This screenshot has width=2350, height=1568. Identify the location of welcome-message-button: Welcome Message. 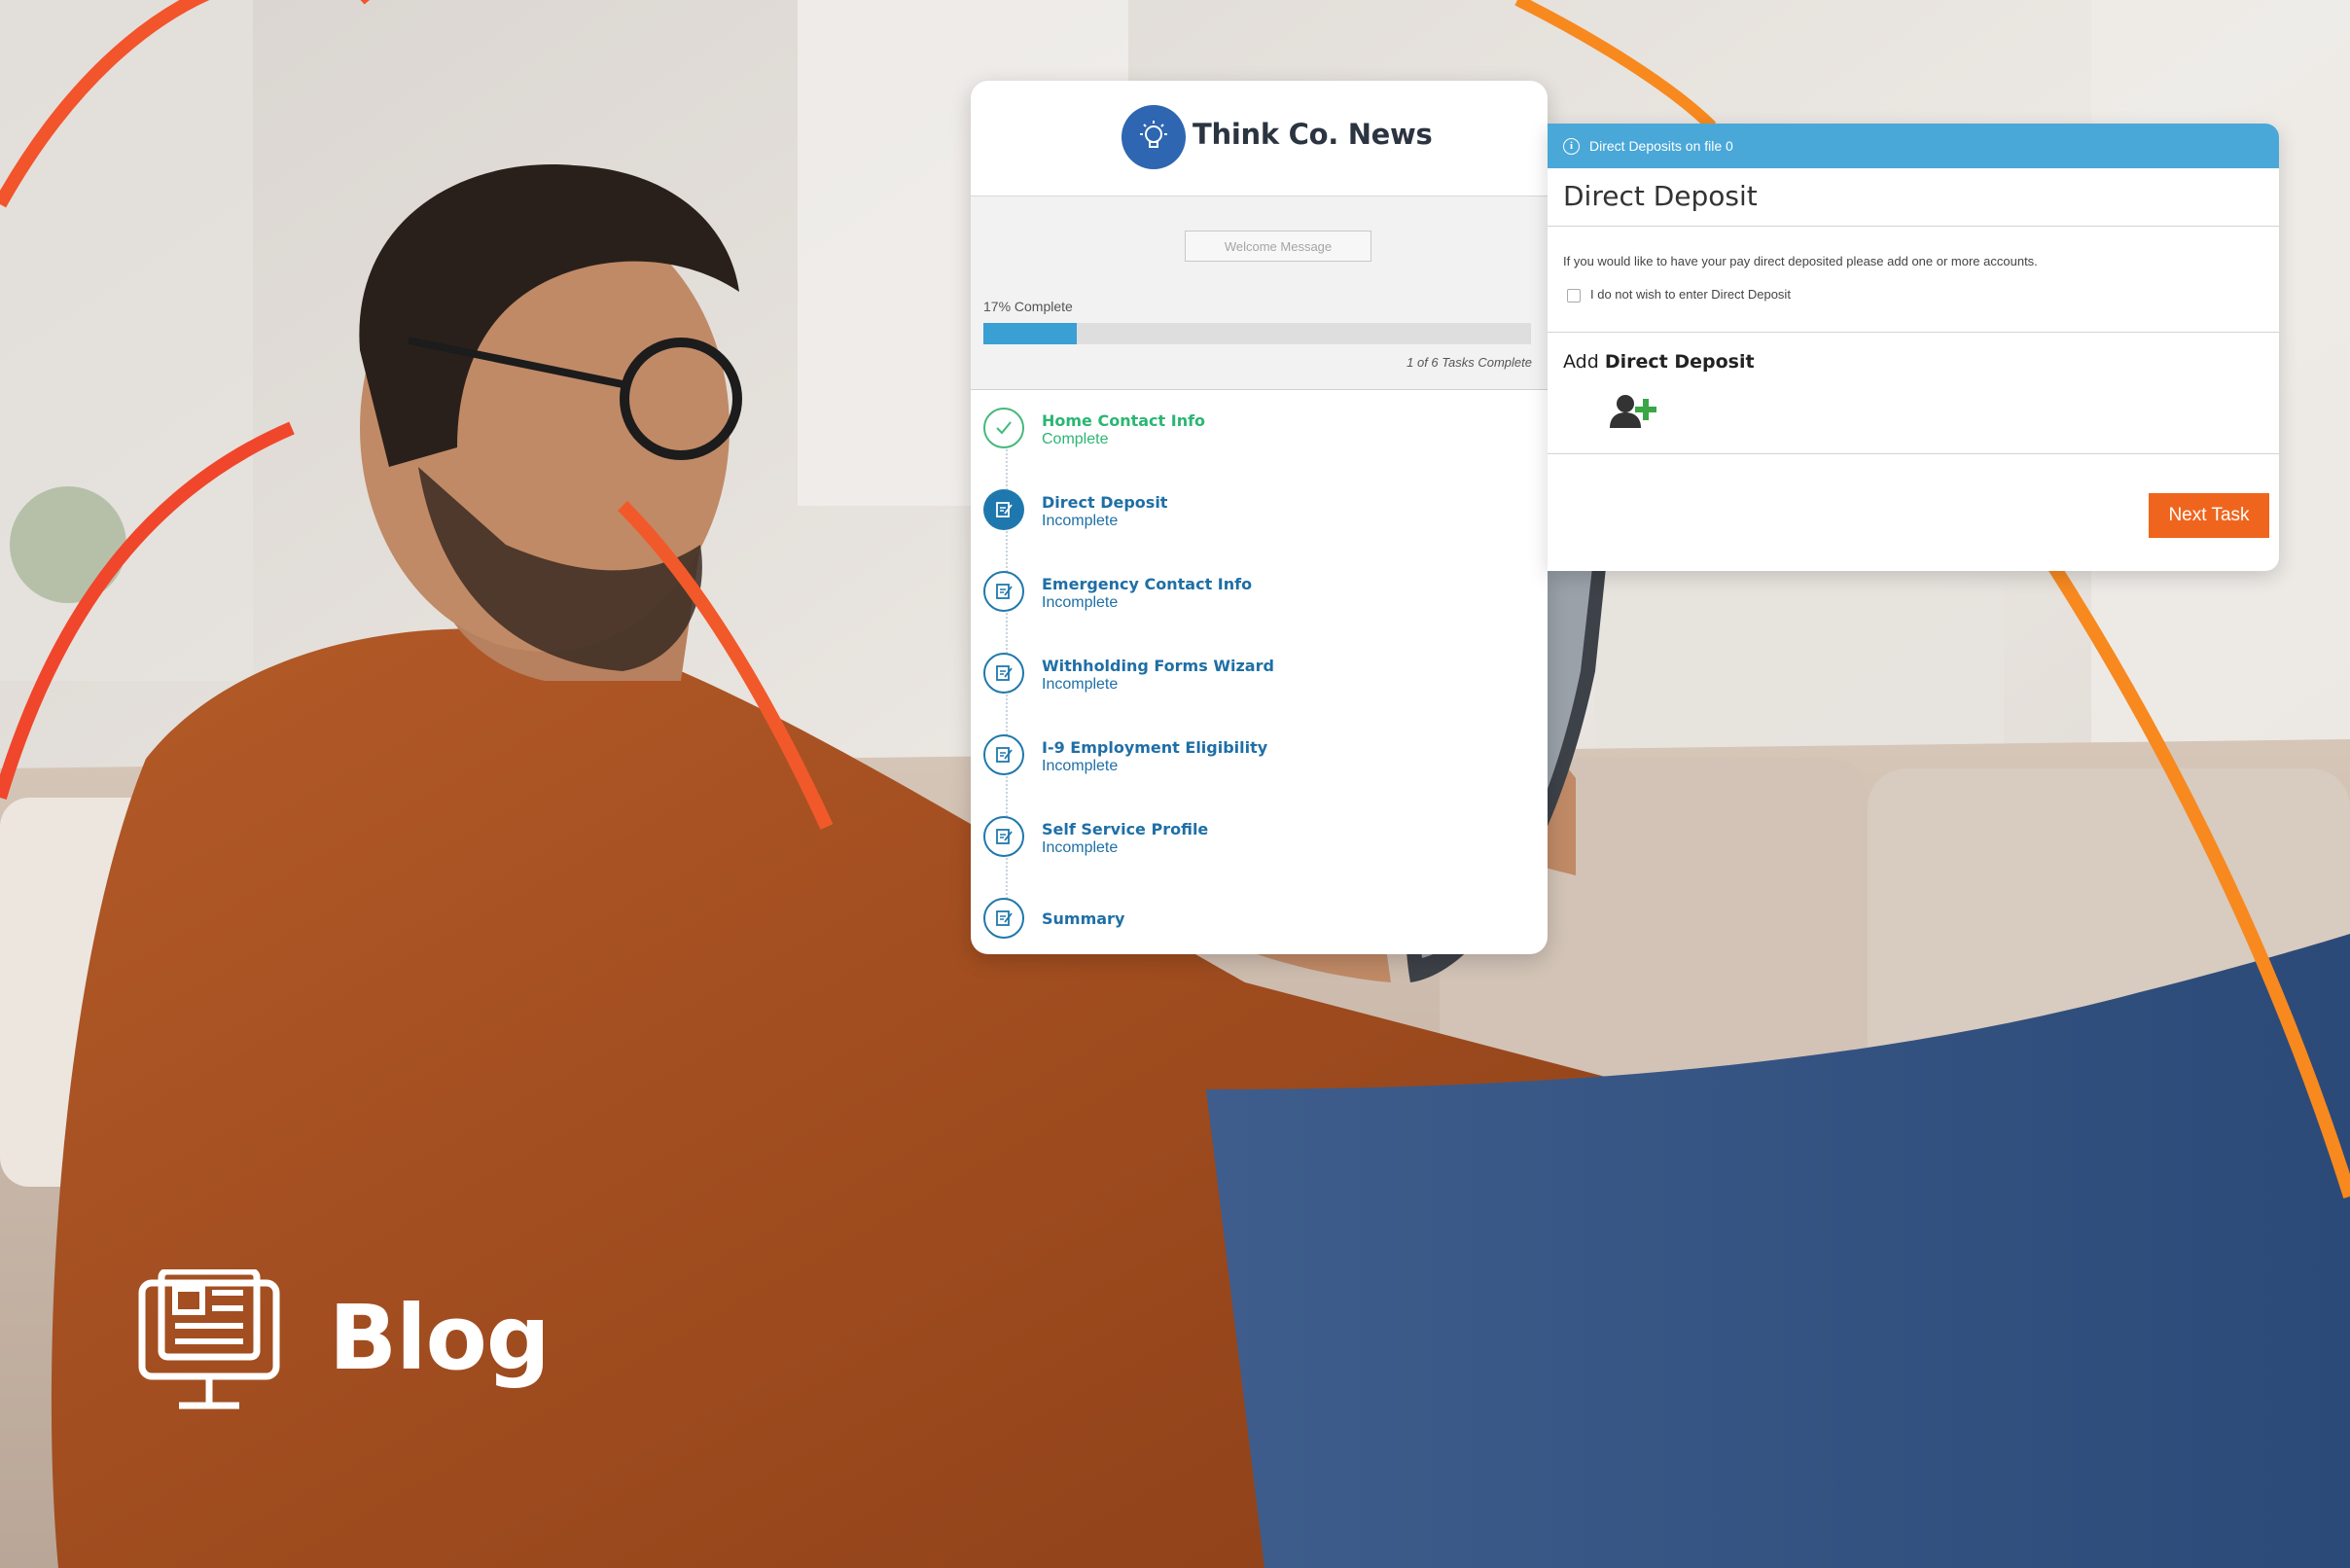
(1278, 246).